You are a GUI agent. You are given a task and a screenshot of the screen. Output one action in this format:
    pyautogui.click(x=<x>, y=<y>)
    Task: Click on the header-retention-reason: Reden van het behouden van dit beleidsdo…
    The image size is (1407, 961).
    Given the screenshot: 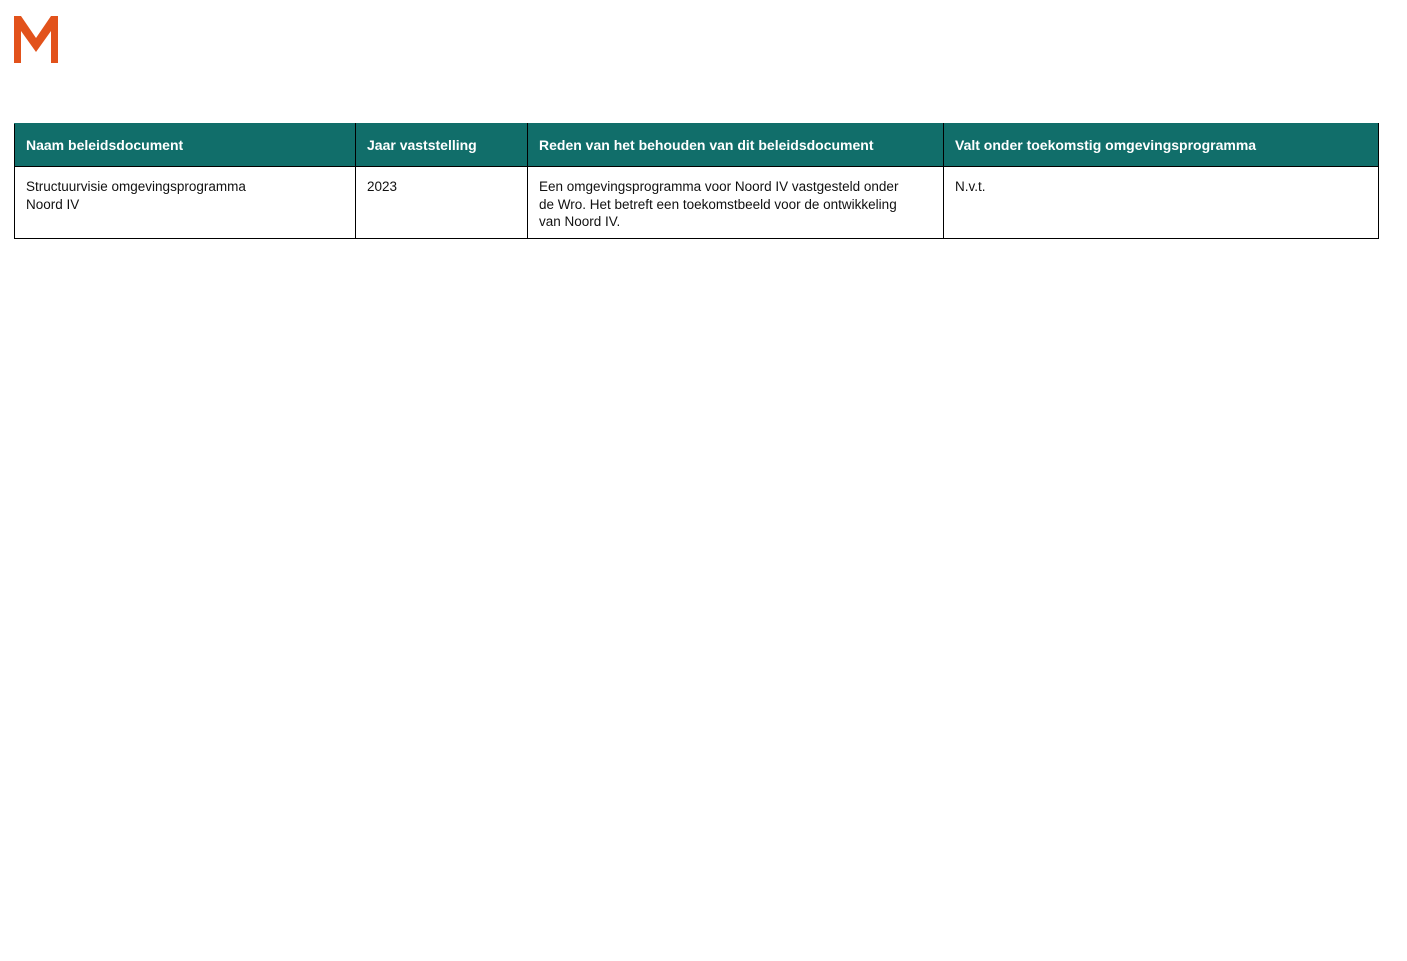 What is the action you would take?
    pyautogui.click(x=735, y=145)
    